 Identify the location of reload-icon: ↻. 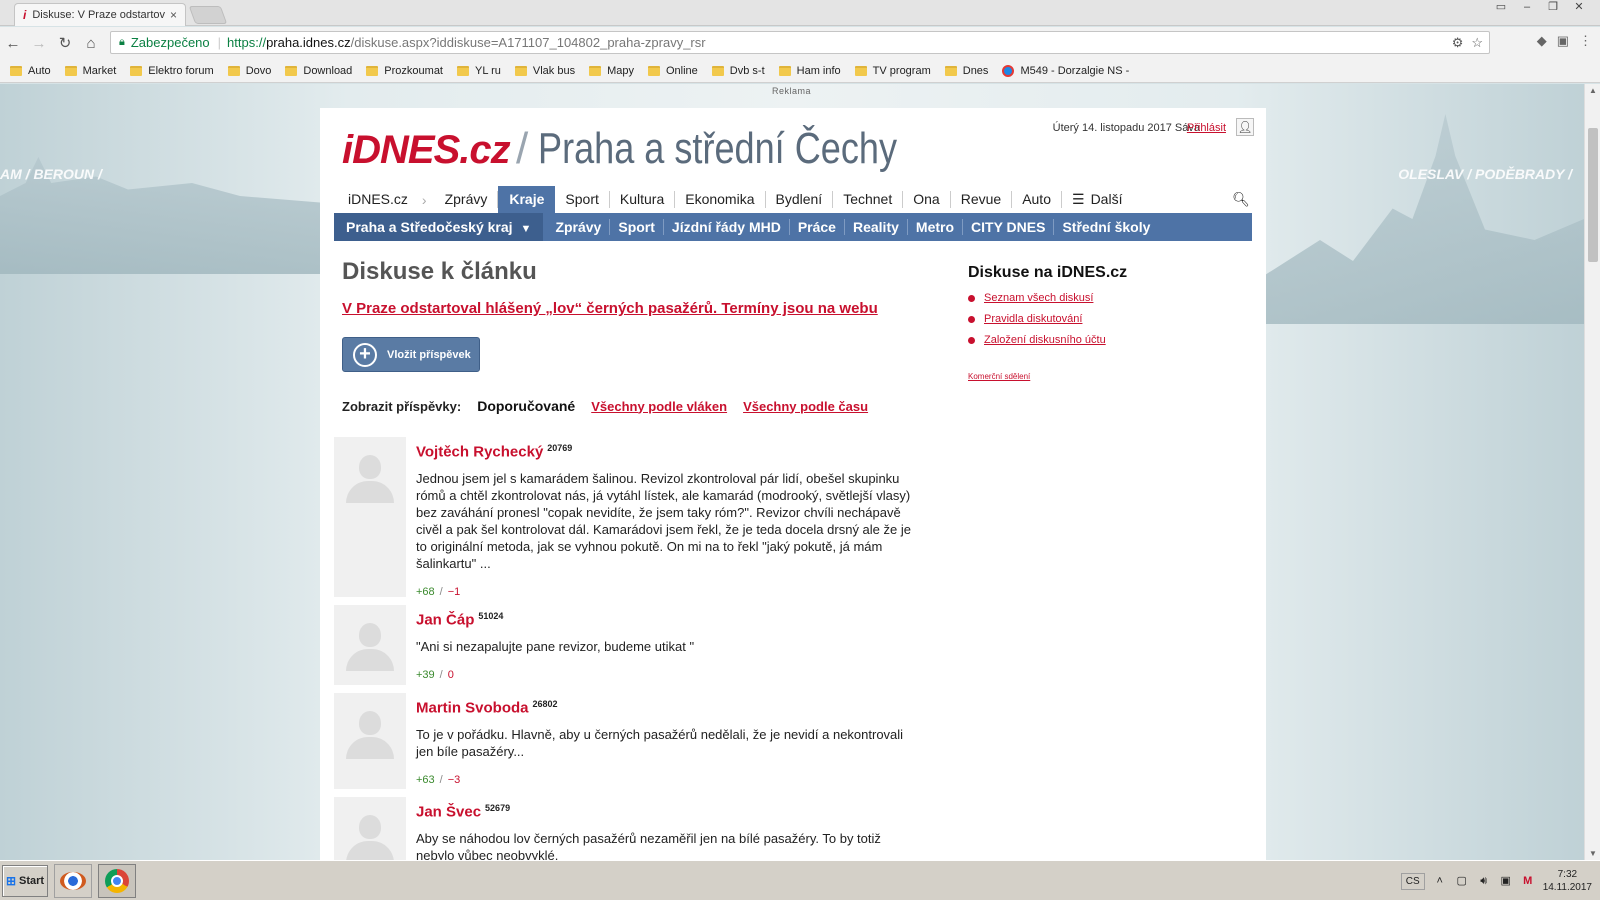
(65, 43).